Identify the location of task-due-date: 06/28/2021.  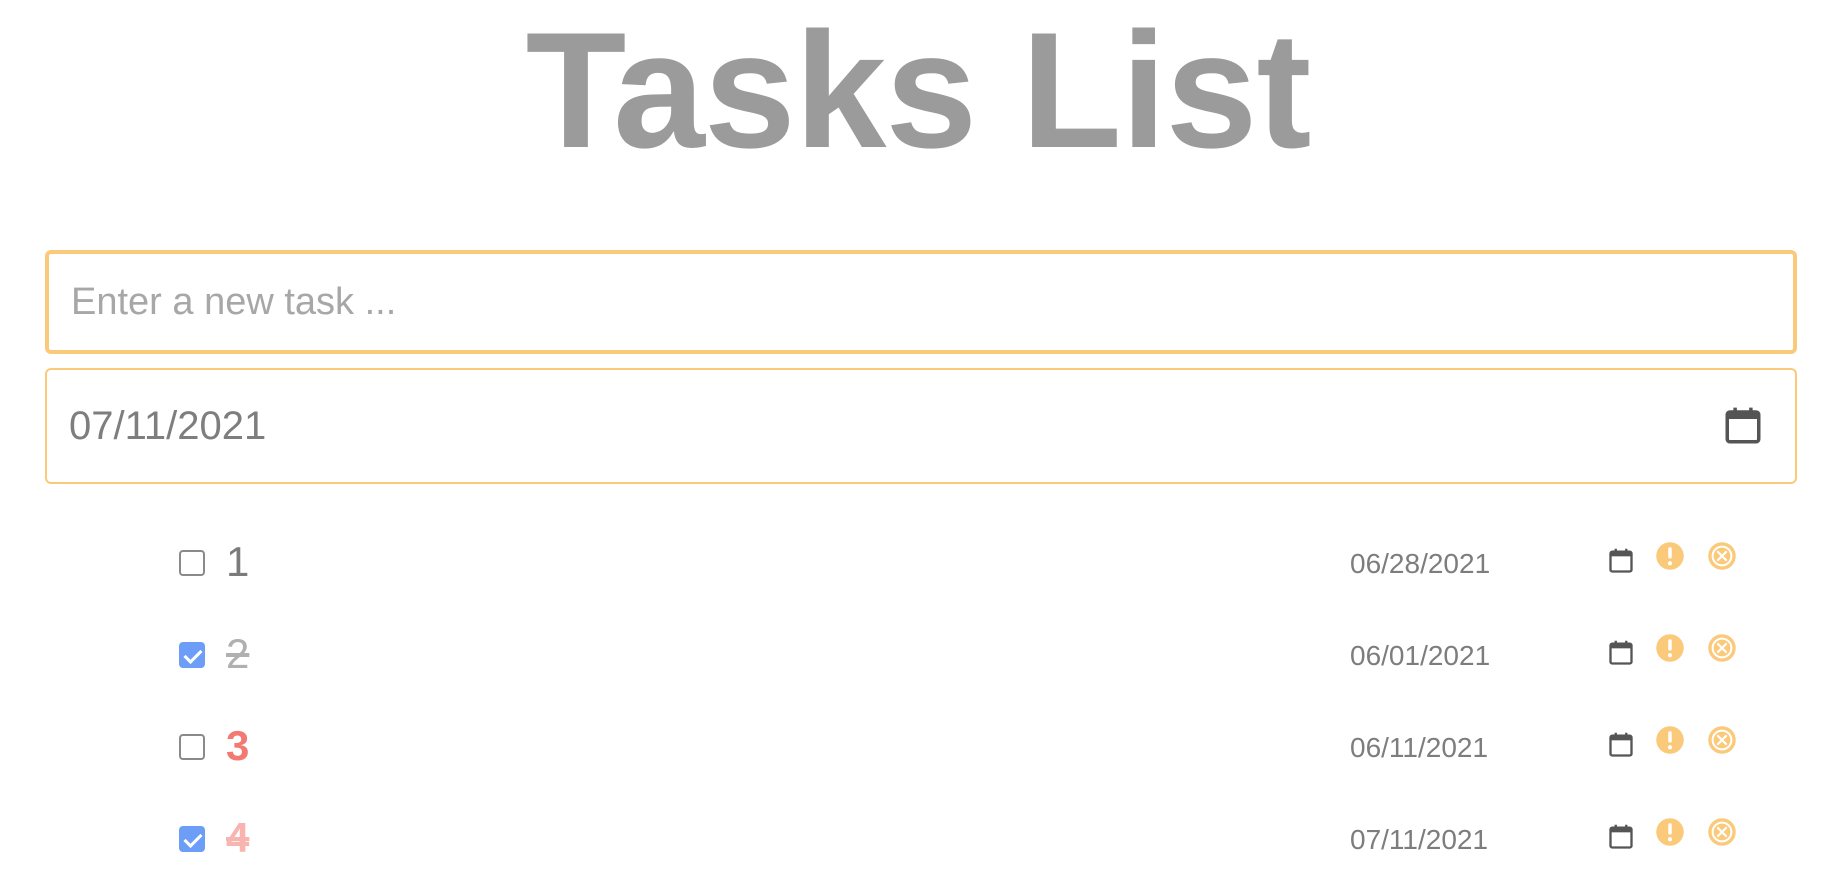
(1420, 563).